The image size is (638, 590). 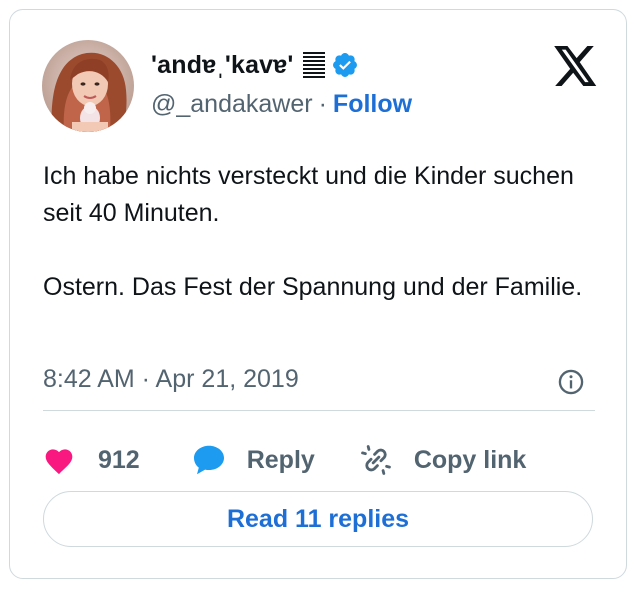 I want to click on author-name-row: 'andɐˌ'kavɐ', so click(x=255, y=65).